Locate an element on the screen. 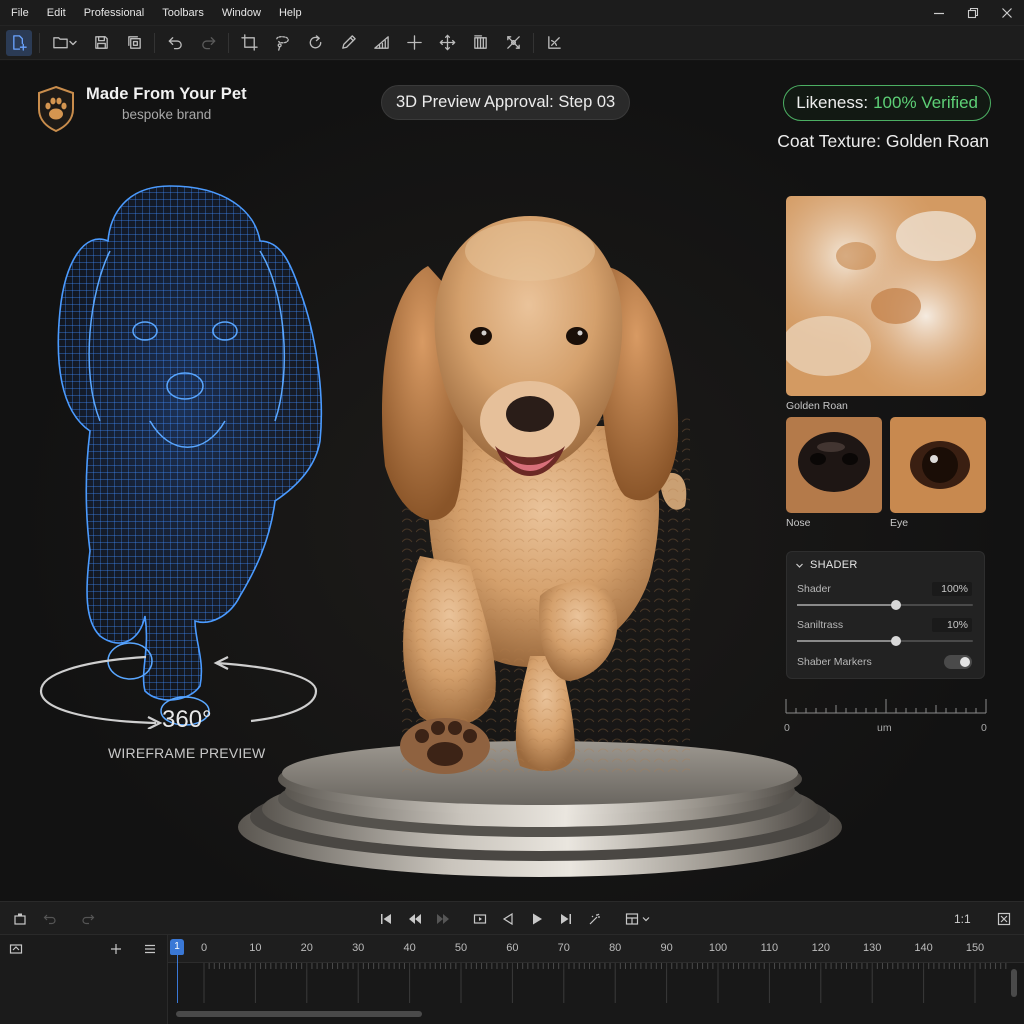 Image resolution: width=1024 pixels, height=1024 pixels. shader-panel-header: SHADER is located at coordinates (826, 565).